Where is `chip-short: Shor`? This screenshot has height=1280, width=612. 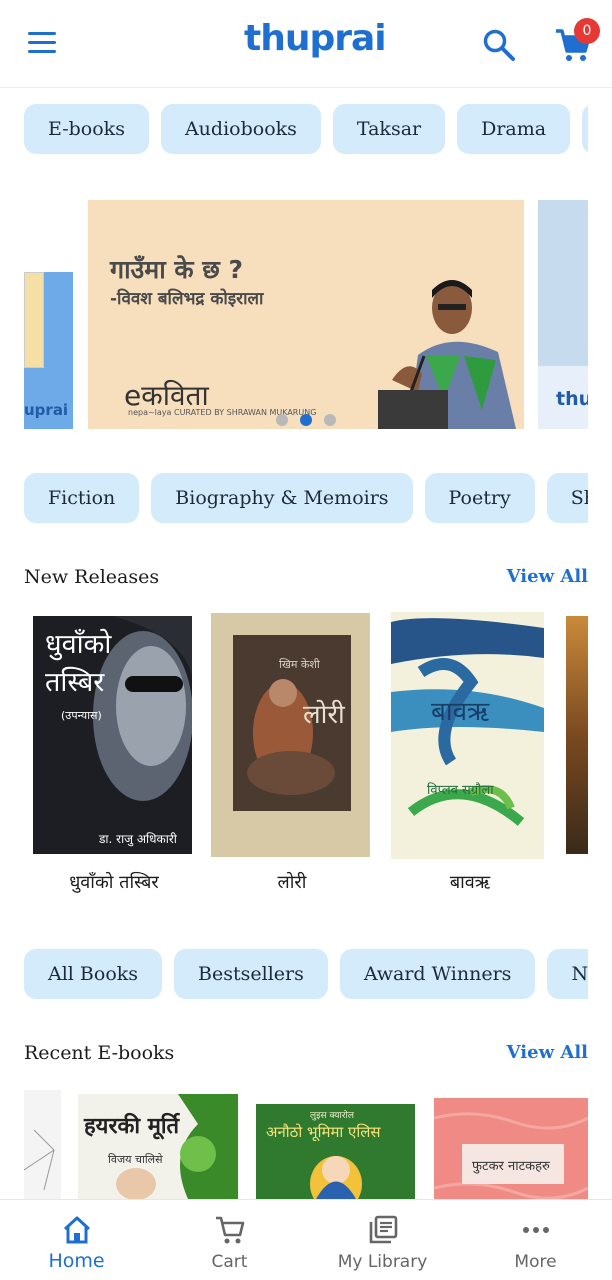 chip-short: Shor is located at coordinates (567, 498).